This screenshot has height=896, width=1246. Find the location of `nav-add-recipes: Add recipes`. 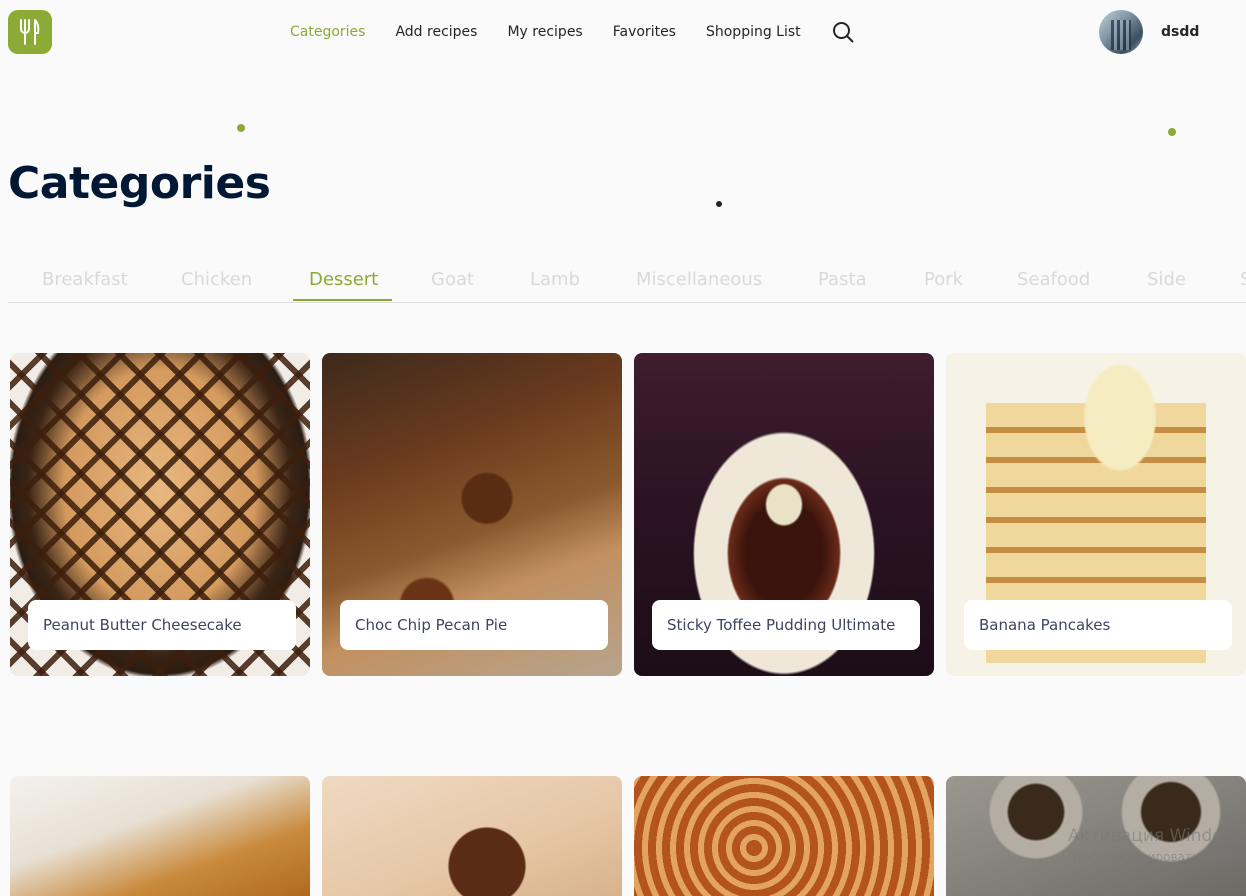

nav-add-recipes: Add recipes is located at coordinates (436, 32).